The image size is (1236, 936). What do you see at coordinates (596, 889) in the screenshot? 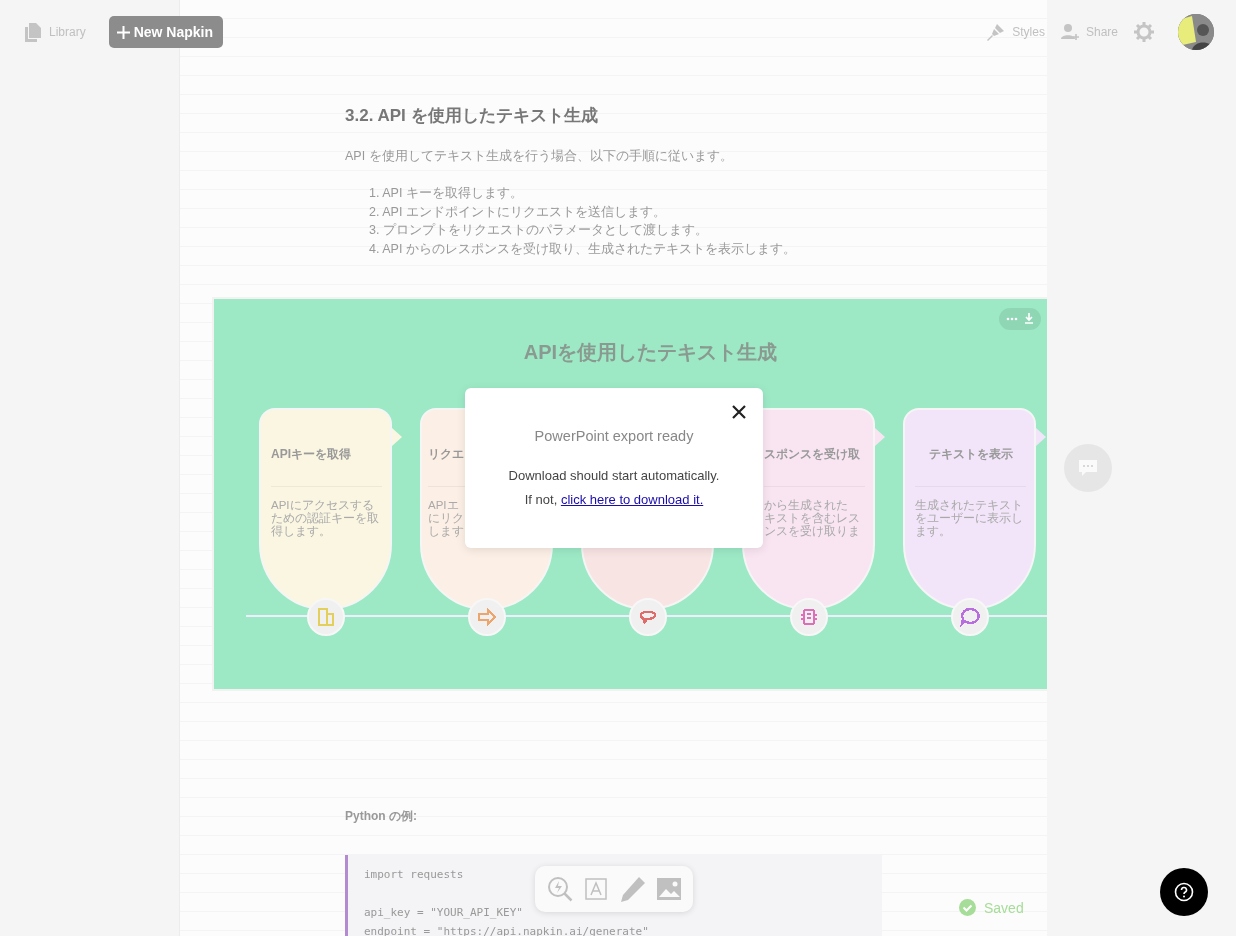
I see `text-box-icon` at bounding box center [596, 889].